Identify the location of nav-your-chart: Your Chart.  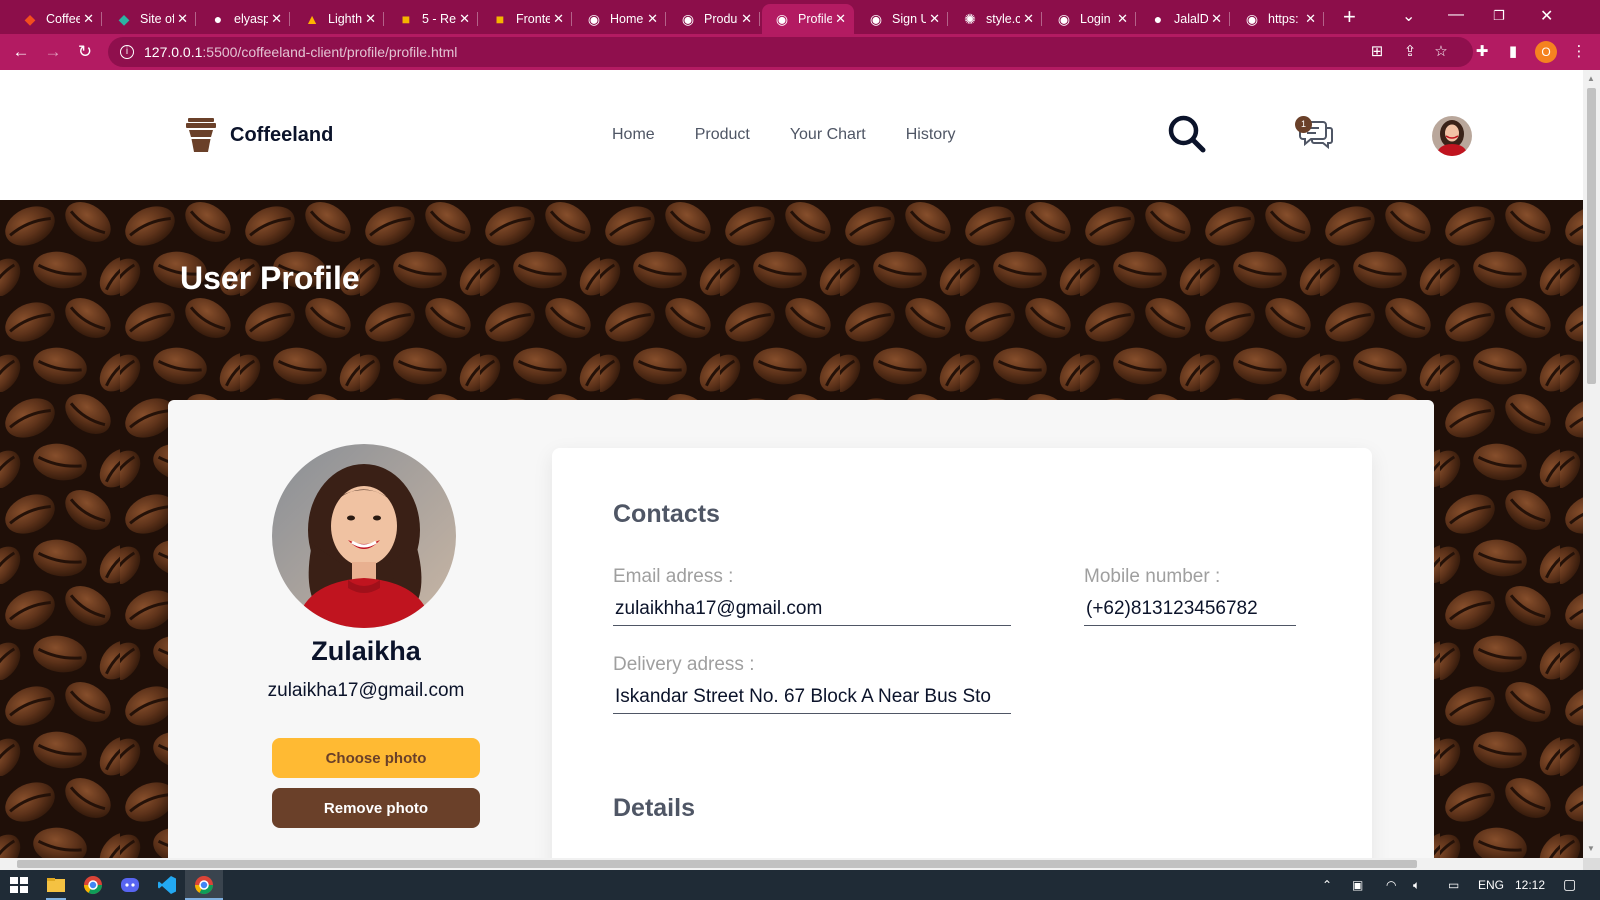
(828, 135).